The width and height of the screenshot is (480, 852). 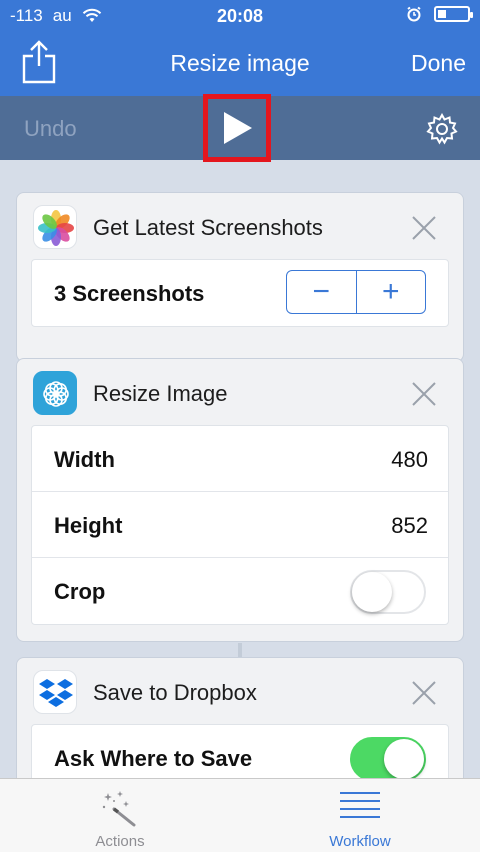 I want to click on page-title: Resize image, so click(x=240, y=63).